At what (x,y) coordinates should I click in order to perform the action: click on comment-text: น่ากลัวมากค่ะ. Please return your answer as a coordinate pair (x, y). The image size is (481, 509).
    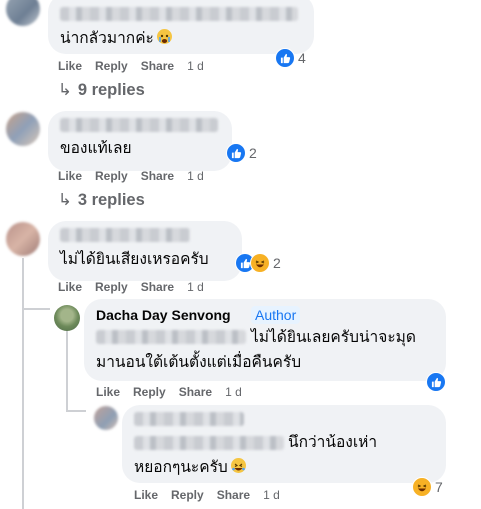
    Looking at the image, I should click on (116, 38).